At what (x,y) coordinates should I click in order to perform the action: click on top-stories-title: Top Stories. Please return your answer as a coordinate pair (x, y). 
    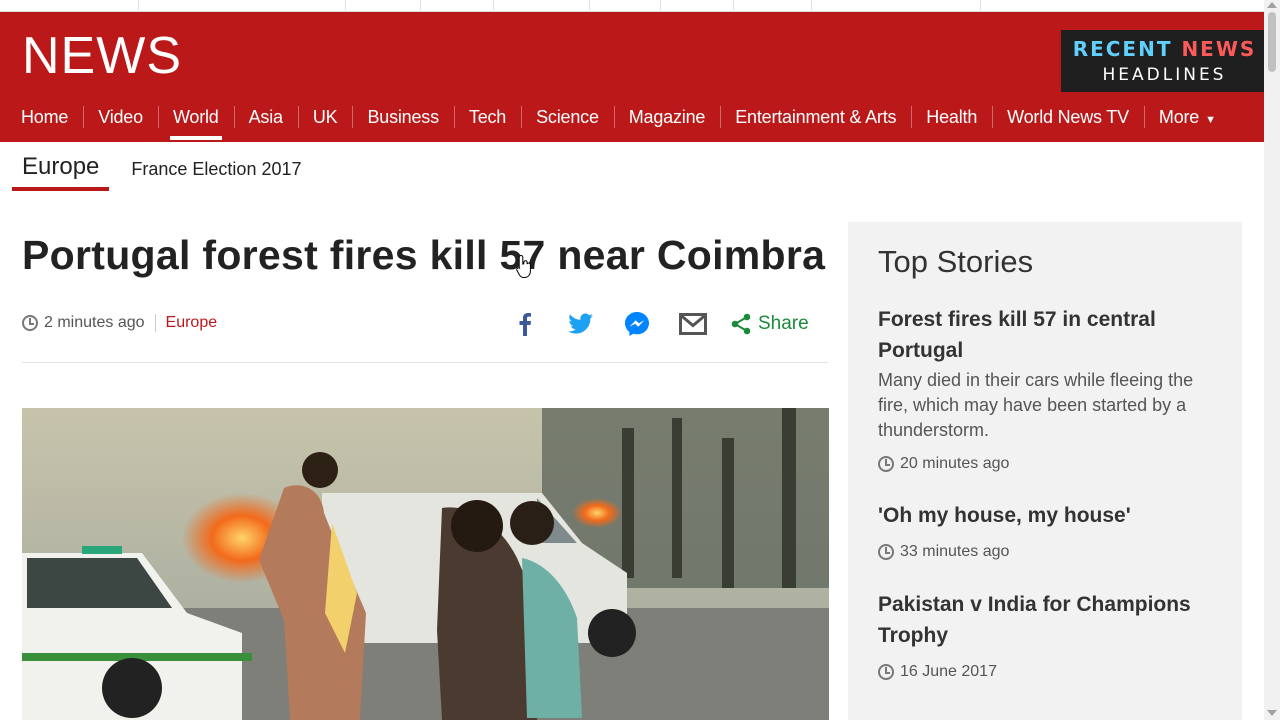
    Looking at the image, I should click on (956, 261).